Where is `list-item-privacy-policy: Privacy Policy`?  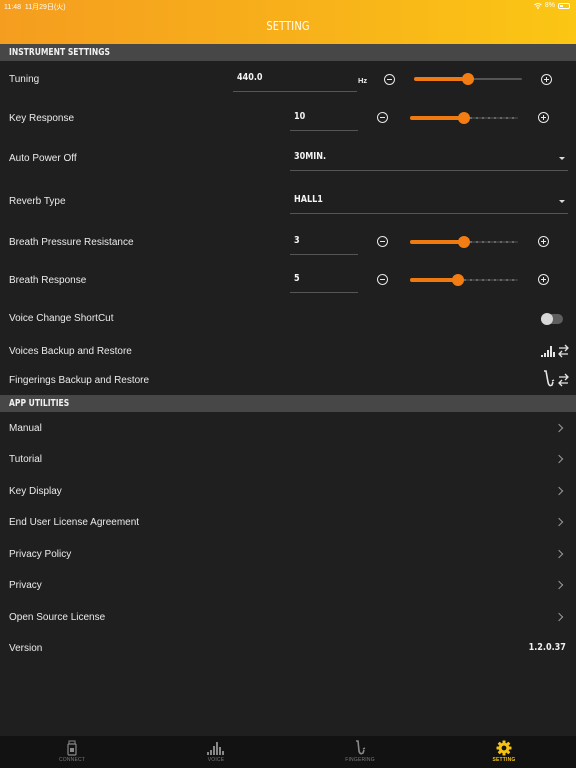
list-item-privacy-policy: Privacy Policy is located at coordinates (288, 556).